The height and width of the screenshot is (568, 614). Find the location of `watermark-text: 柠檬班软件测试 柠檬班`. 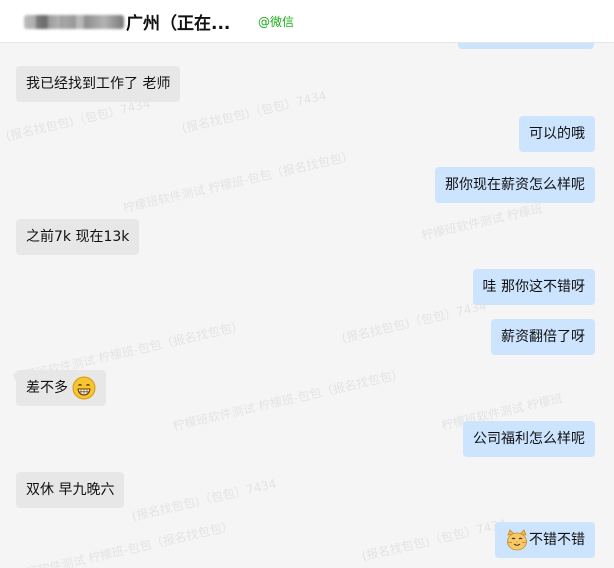

watermark-text: 柠檬班软件测试 柠檬班 is located at coordinates (482, 222).